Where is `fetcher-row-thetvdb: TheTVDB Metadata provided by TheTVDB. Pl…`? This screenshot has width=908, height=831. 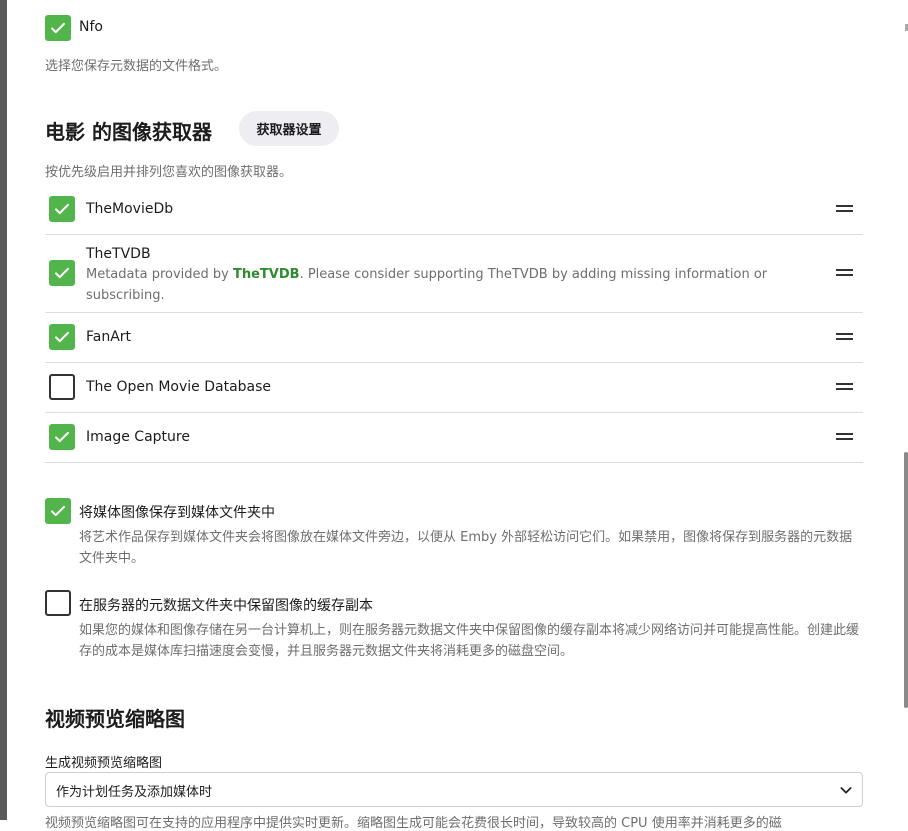 fetcher-row-thetvdb: TheTVDB Metadata provided by TheTVDB. Pl… is located at coordinates (454, 274).